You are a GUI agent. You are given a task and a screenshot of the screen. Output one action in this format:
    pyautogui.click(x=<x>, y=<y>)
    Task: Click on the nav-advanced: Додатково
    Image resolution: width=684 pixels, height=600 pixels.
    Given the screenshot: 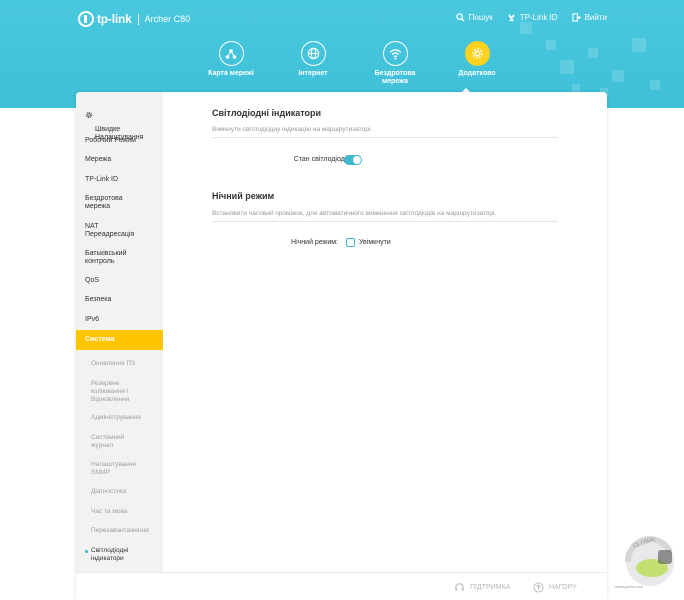 What is the action you would take?
    pyautogui.click(x=477, y=63)
    